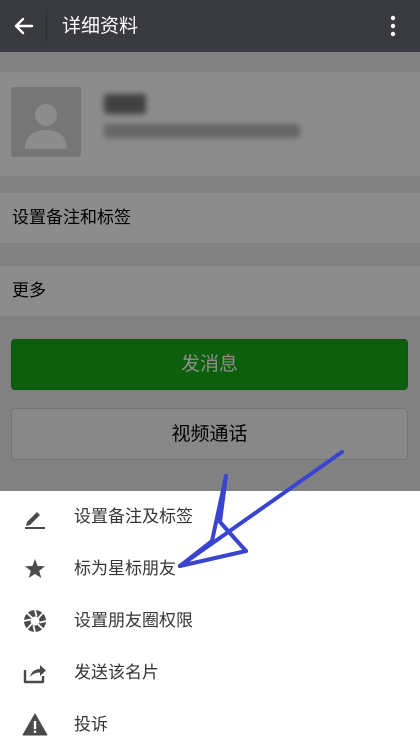 This screenshot has width=420, height=751. I want to click on back-arrow-icon, so click(24, 26).